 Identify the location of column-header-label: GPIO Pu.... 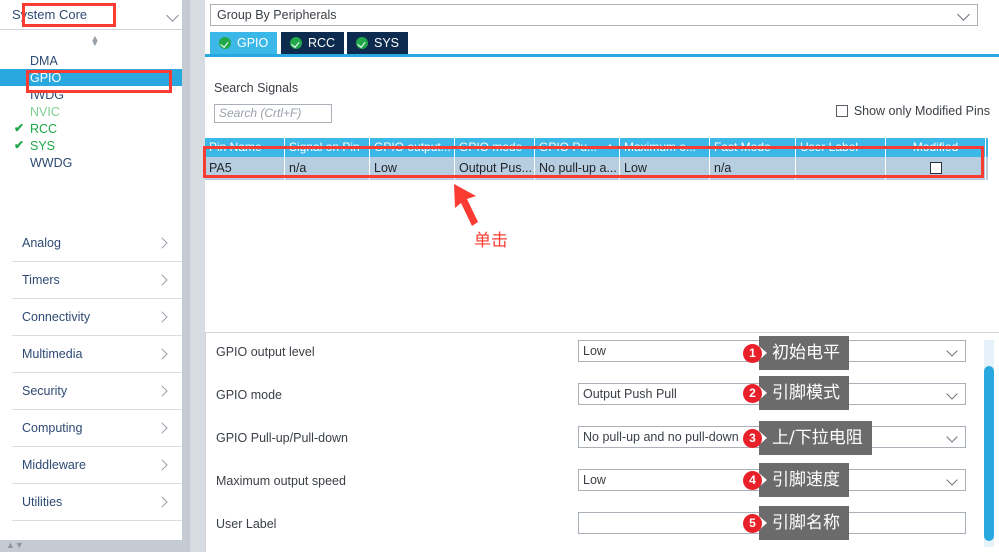
(568, 147).